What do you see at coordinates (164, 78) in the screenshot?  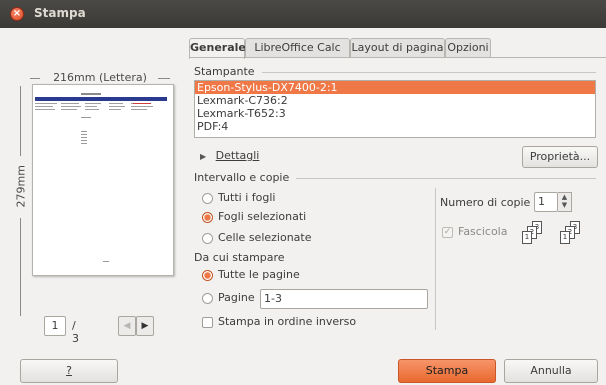 I see `width-line-right` at bounding box center [164, 78].